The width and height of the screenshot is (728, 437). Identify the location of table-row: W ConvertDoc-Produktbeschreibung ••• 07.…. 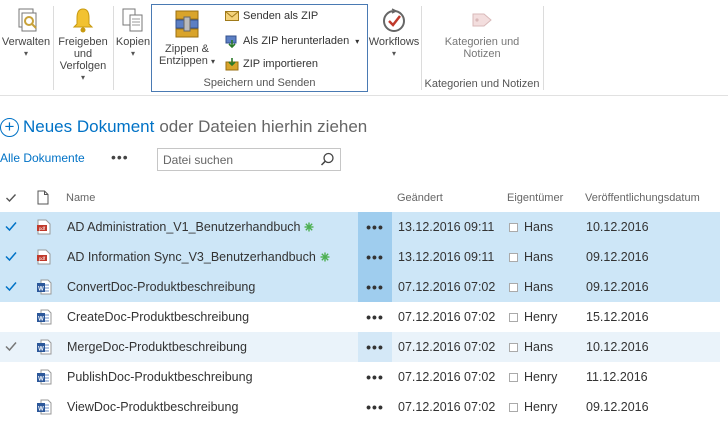
(360, 287).